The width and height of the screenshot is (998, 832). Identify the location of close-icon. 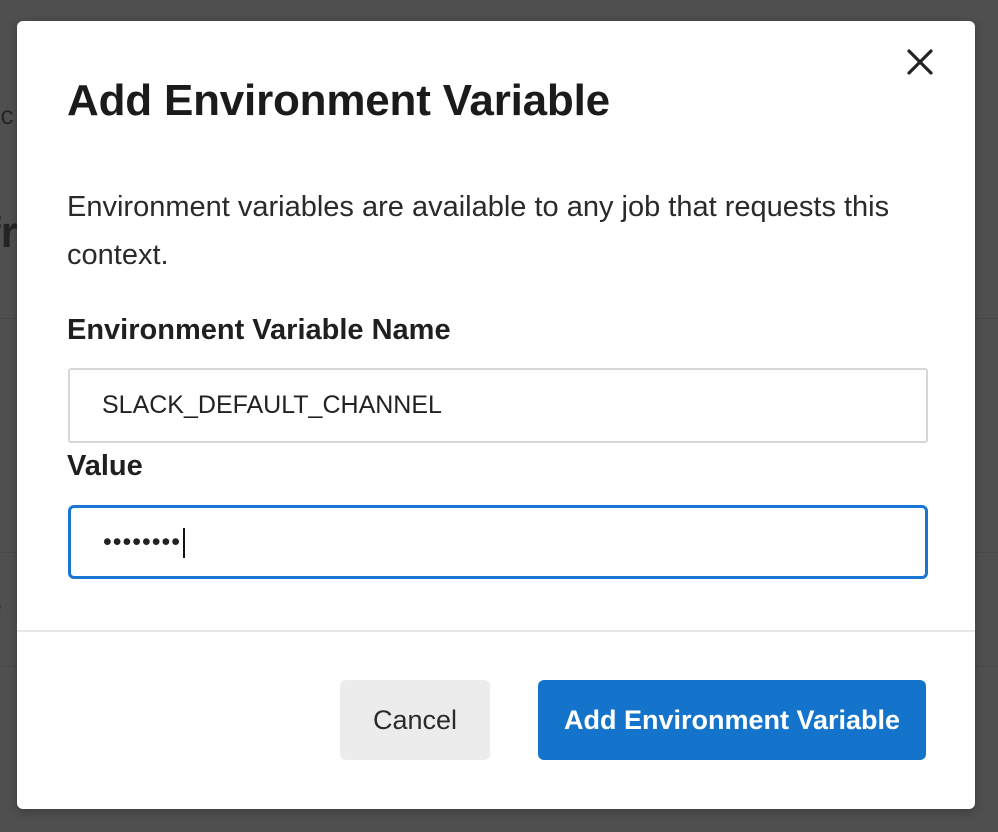
(920, 62).